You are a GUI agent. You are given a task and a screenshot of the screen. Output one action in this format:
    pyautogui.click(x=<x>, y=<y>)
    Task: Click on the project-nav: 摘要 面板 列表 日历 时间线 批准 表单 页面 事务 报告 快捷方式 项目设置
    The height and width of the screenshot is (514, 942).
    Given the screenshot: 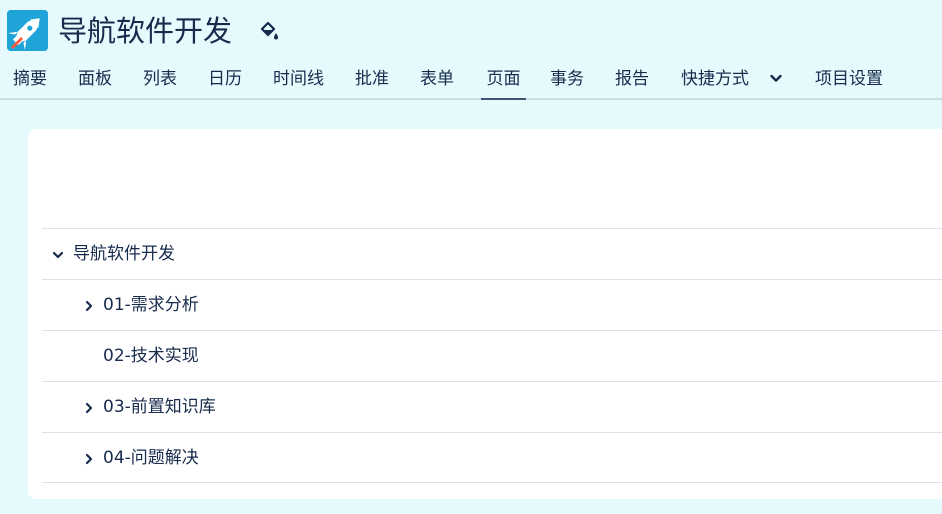 What is the action you would take?
    pyautogui.click(x=471, y=80)
    